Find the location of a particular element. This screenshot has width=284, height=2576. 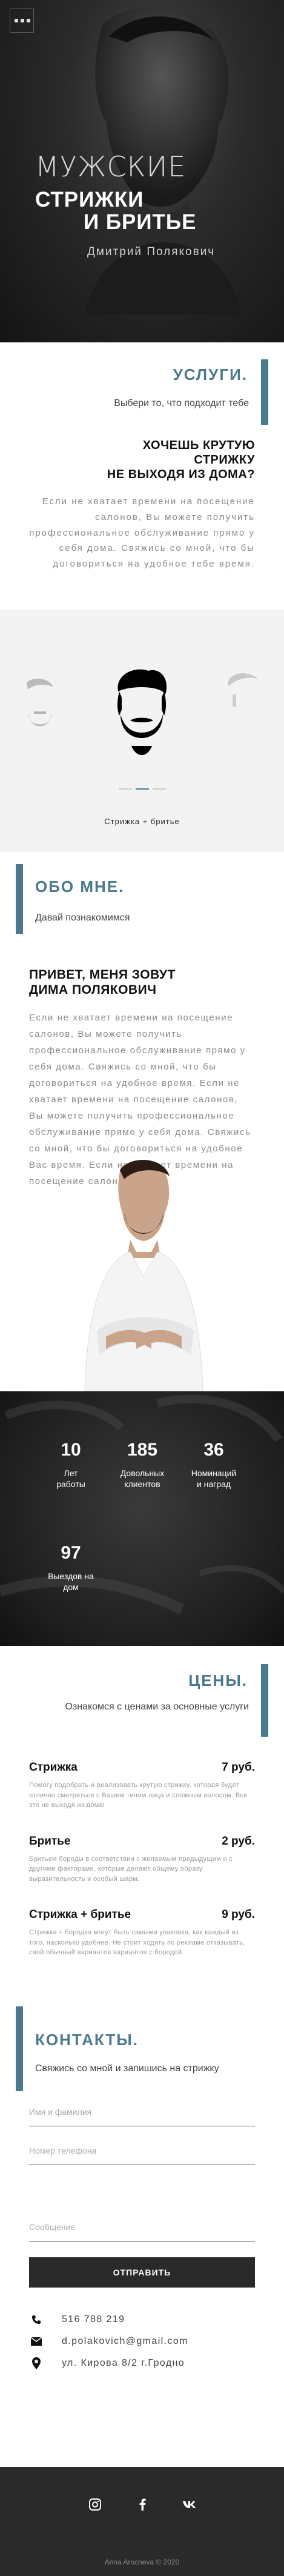

slider-pagination is located at coordinates (142, 789).